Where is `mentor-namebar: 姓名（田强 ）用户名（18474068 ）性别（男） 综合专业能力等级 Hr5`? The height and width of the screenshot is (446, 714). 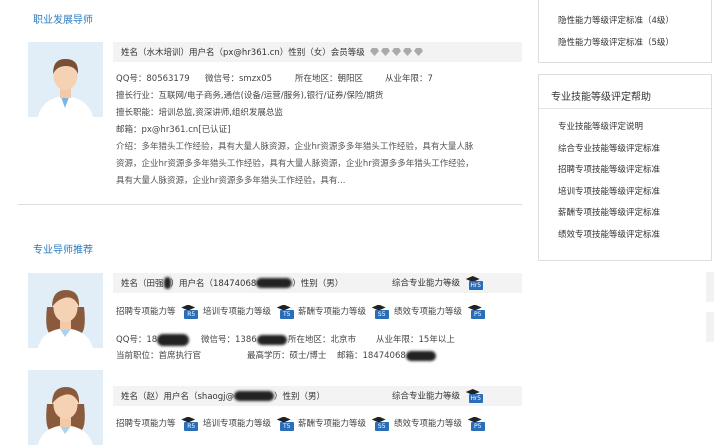 mentor-namebar: 姓名（田强 ）用户名（18474068 ）性别（男） 综合专业能力等级 Hr5 is located at coordinates (317, 283).